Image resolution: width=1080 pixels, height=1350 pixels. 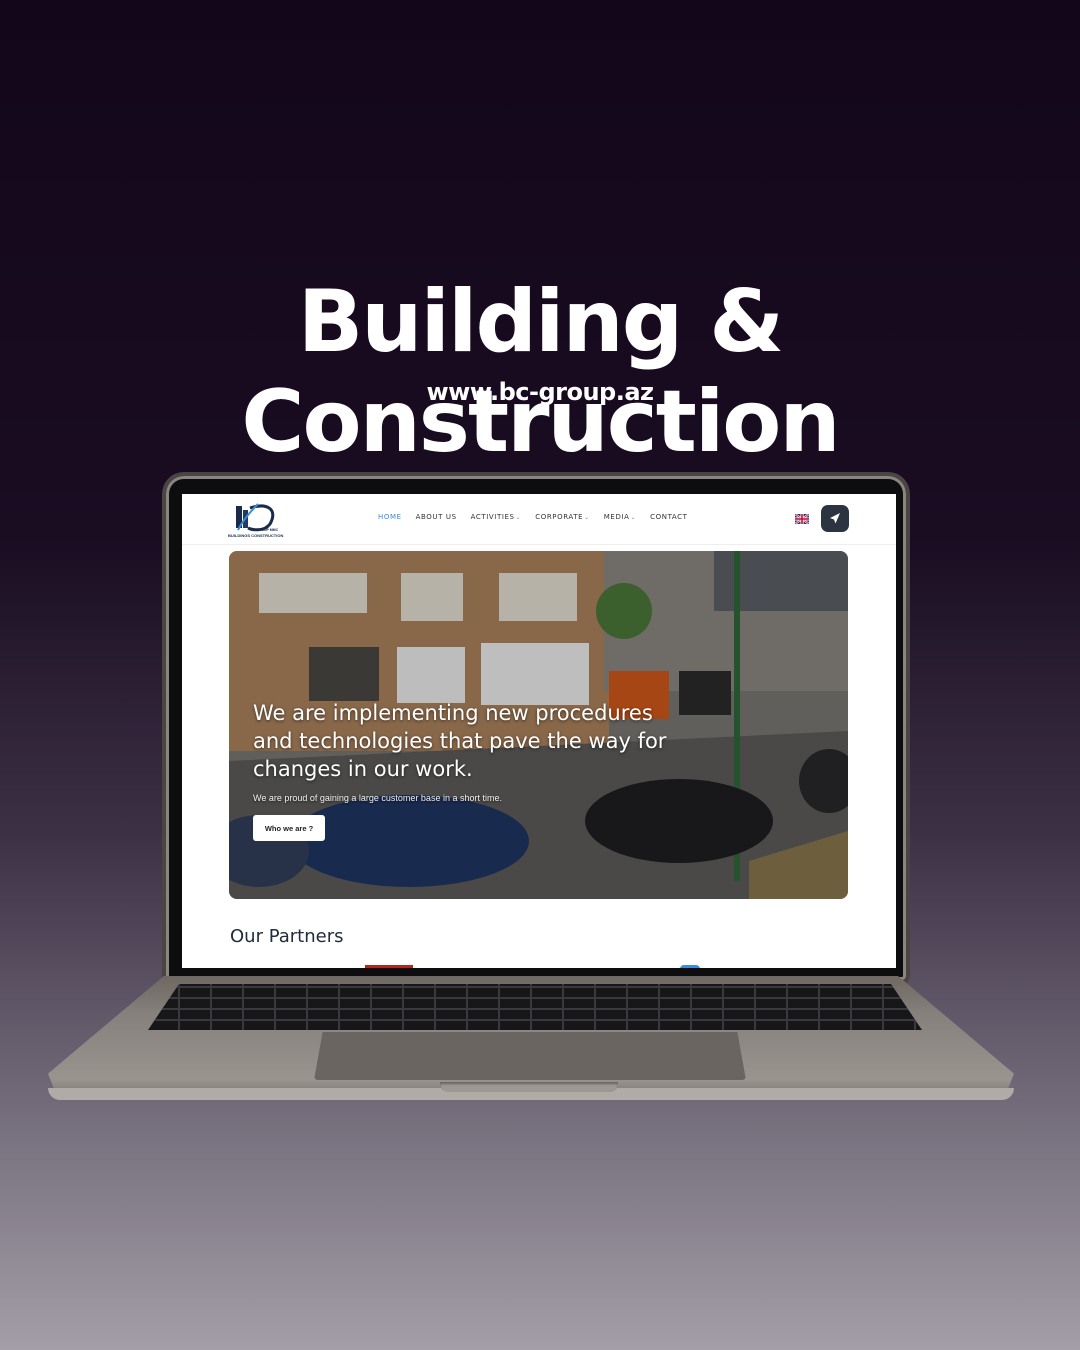 I want to click on rocket-button, so click(x=835, y=518).